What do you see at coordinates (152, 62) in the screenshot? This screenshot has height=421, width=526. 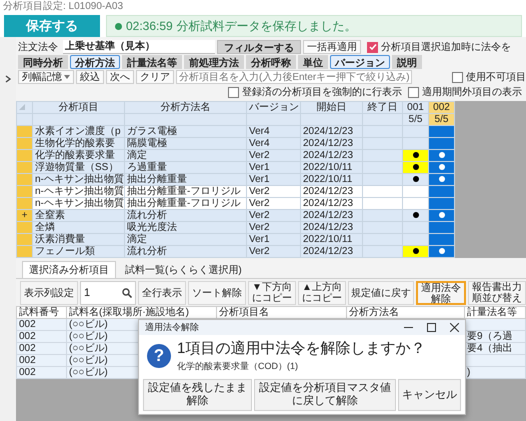 I see `column-toggle: 計量法名等` at bounding box center [152, 62].